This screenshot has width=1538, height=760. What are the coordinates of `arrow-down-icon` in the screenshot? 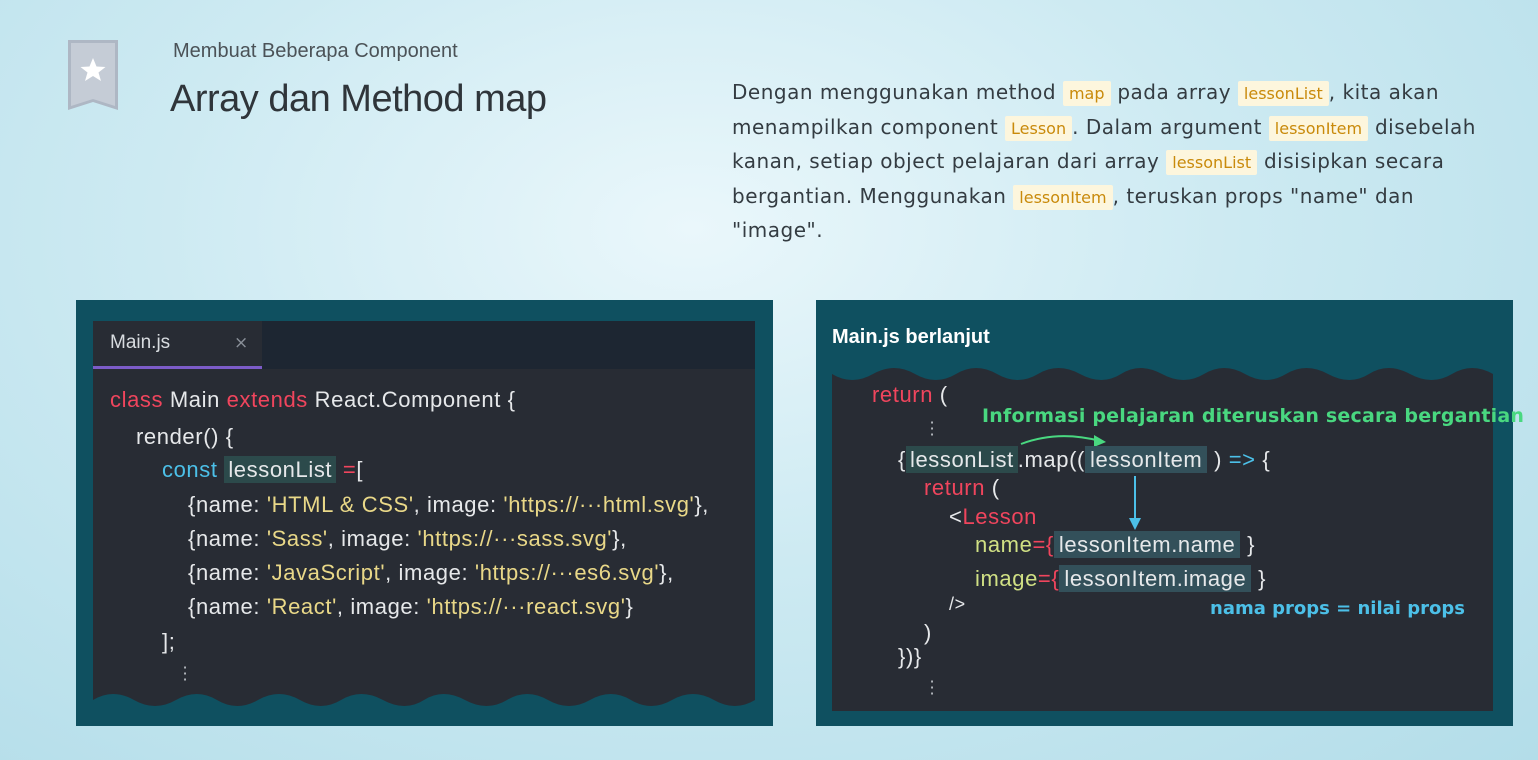 It's located at (1135, 503).